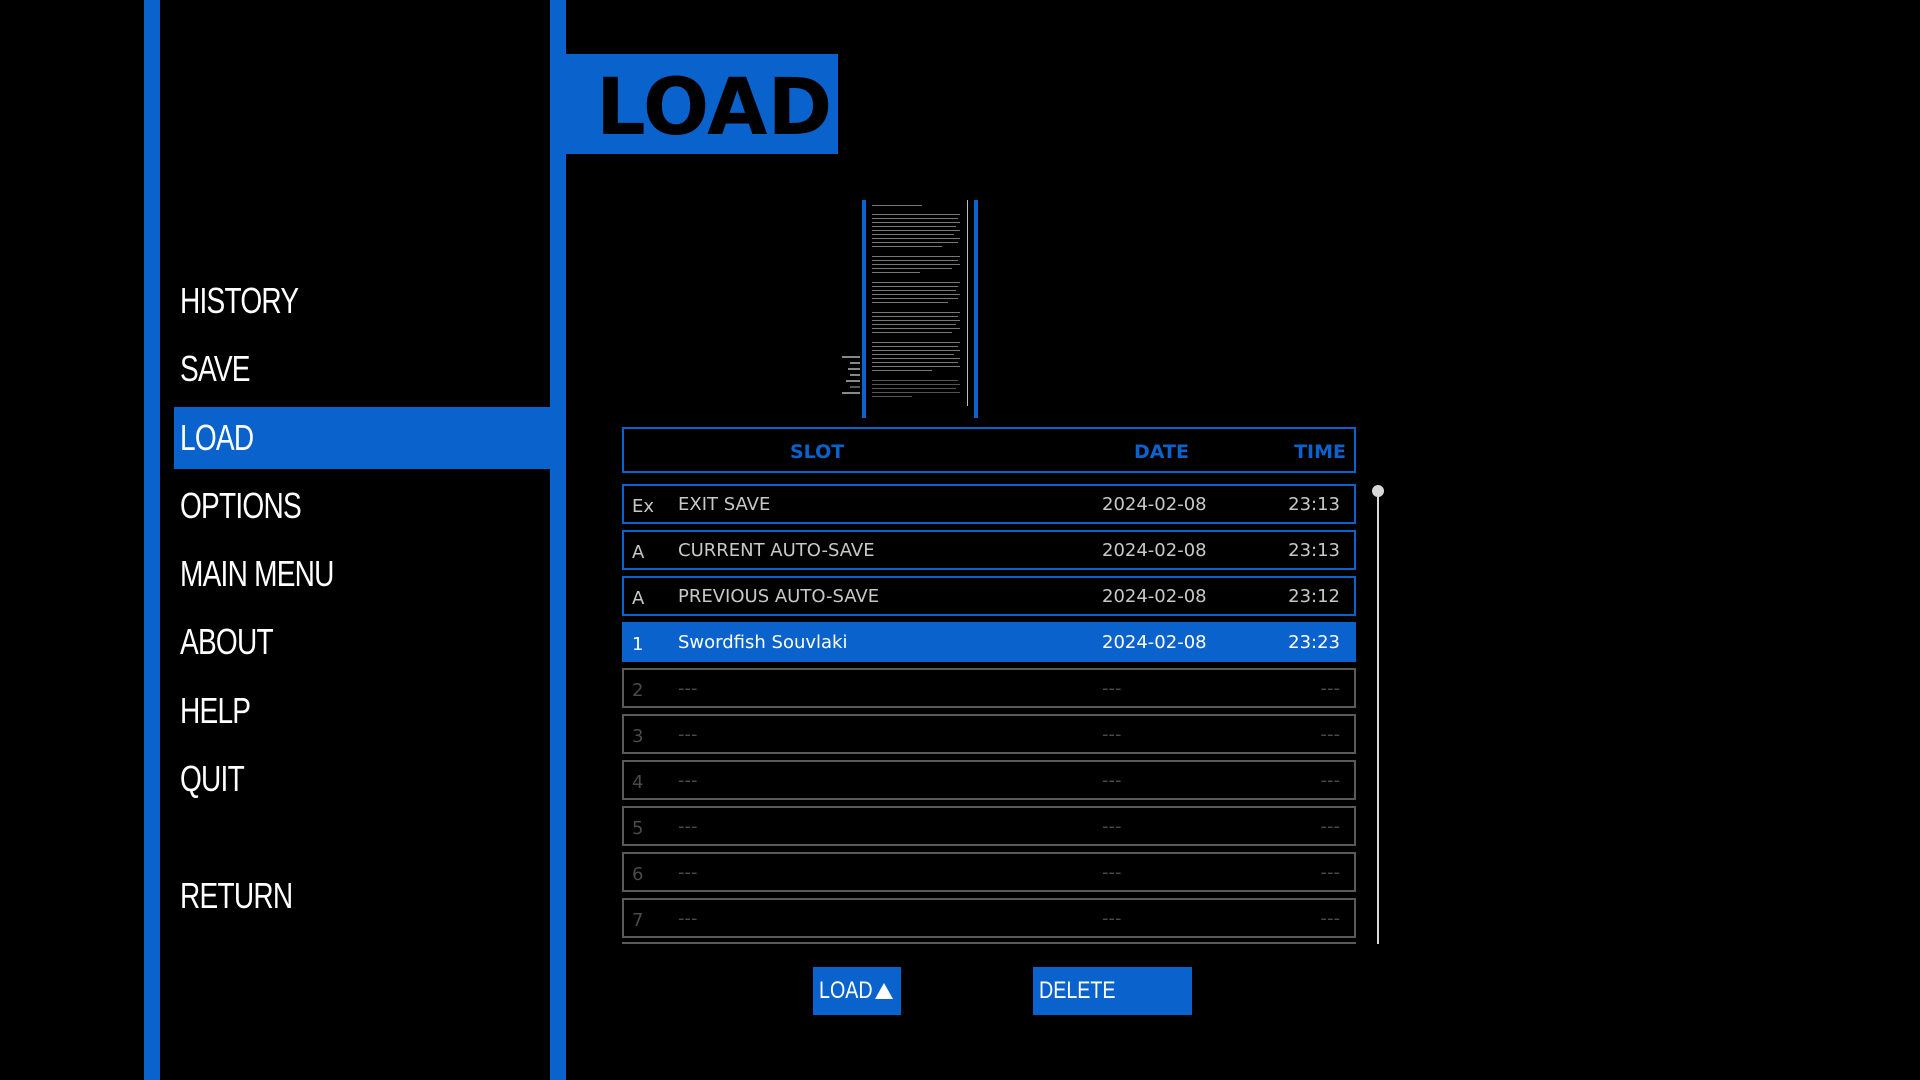 The image size is (1920, 1080). Describe the element at coordinates (558, 540) in the screenshot. I see `sidebar-right-bar` at that location.